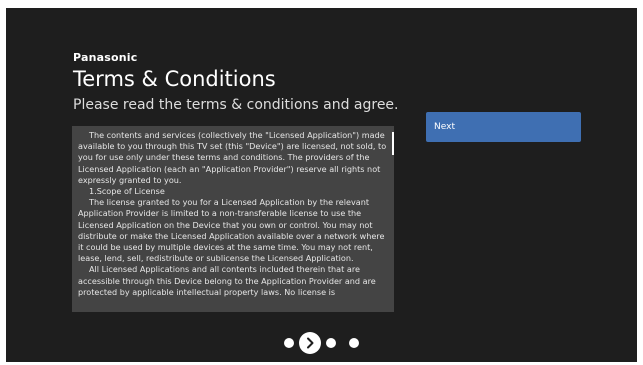 The width and height of the screenshot is (643, 365). What do you see at coordinates (392, 219) in the screenshot?
I see `terms-scrollbar` at bounding box center [392, 219].